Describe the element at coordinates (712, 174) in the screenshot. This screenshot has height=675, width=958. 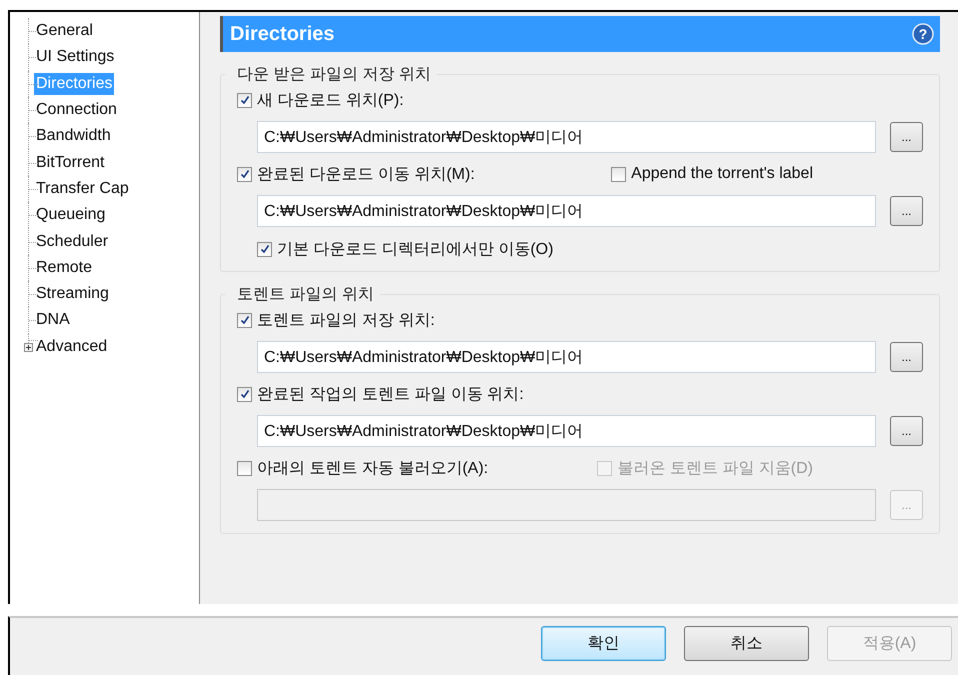
I see `checkbox: Append the torrent's label` at that location.